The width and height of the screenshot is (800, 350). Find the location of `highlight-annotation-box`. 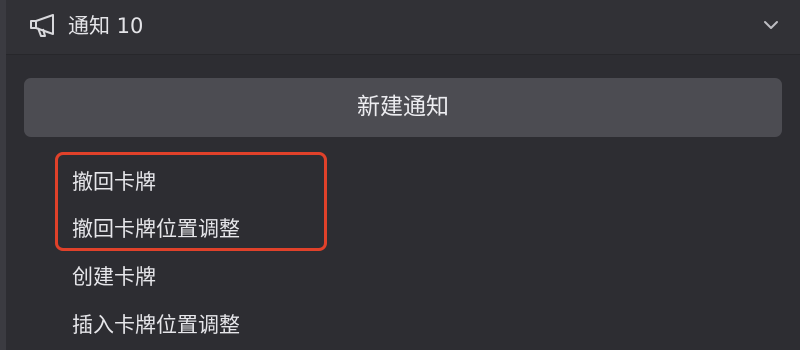

highlight-annotation-box is located at coordinates (191, 201).